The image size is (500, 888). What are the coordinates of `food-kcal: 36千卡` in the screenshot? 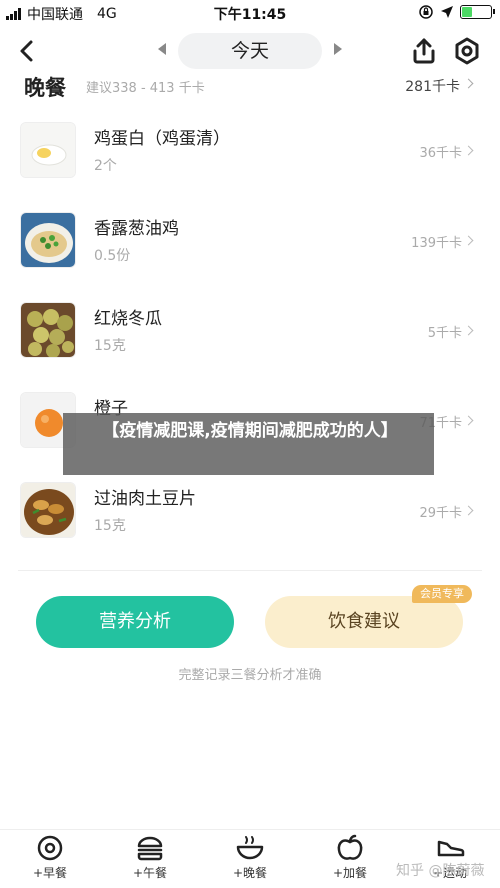 It's located at (440, 153).